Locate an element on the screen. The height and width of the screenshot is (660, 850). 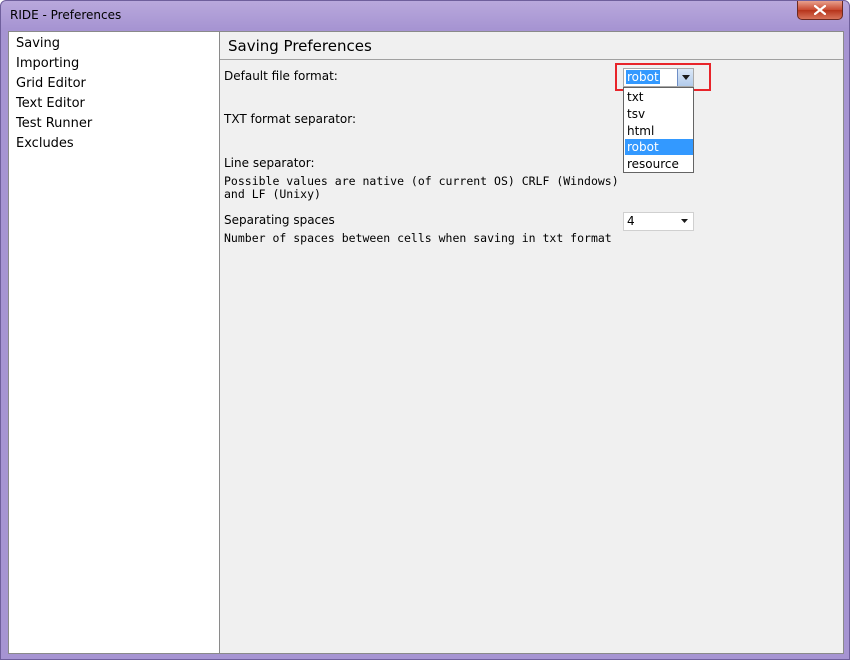
option-robot: robot is located at coordinates (659, 147).